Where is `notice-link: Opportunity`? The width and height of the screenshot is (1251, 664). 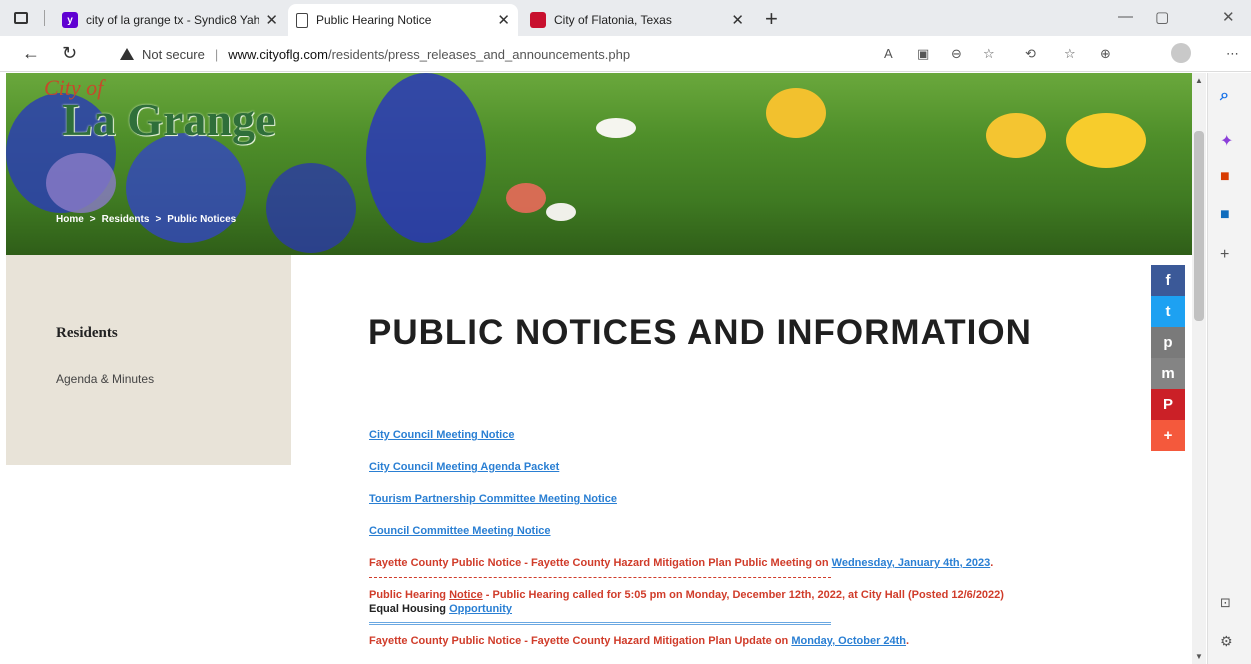 notice-link: Opportunity is located at coordinates (480, 609).